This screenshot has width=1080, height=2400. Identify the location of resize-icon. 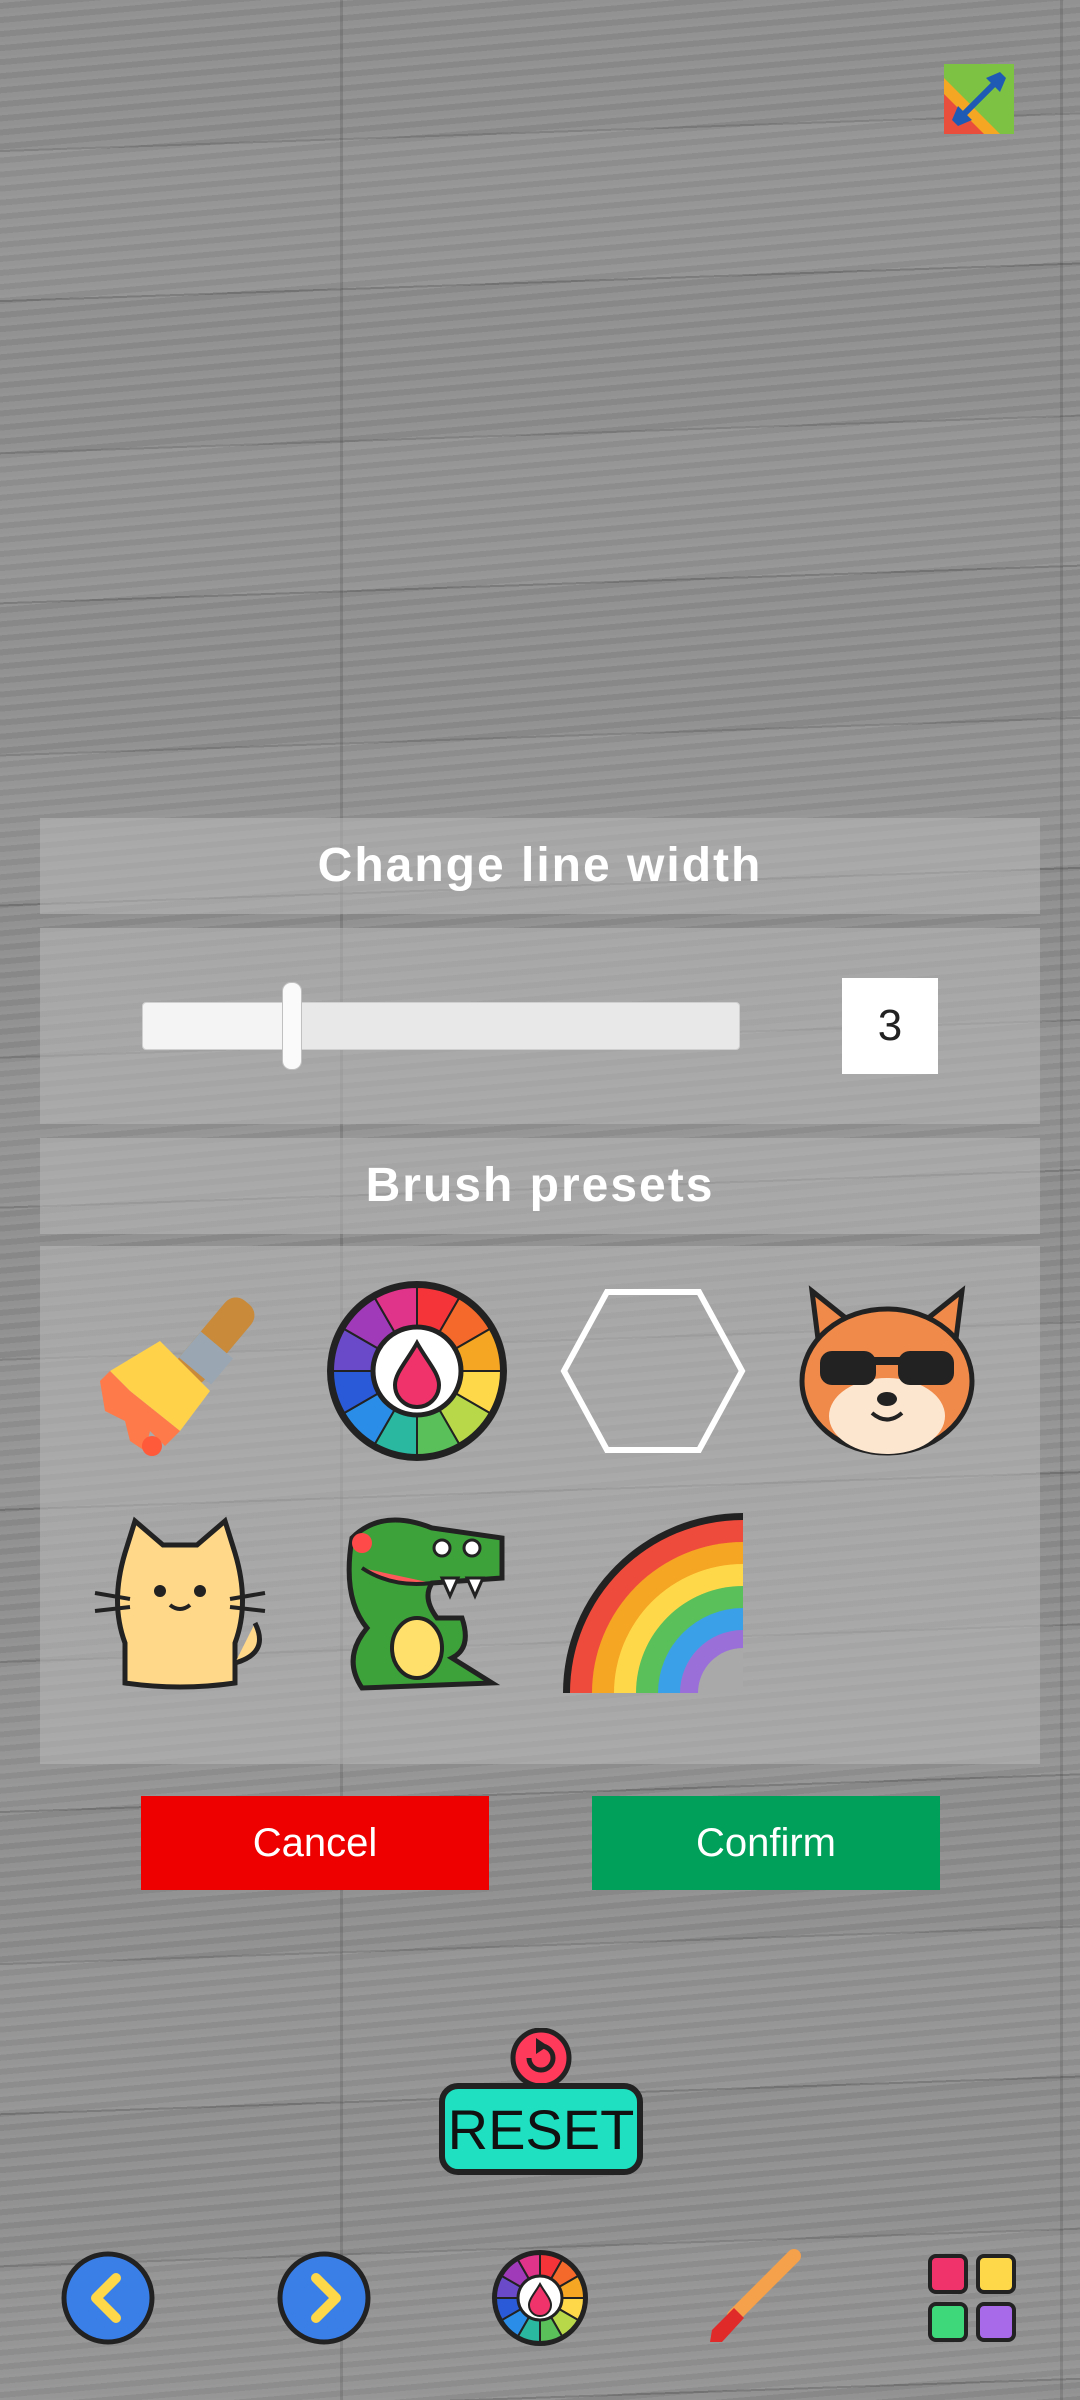
(979, 99).